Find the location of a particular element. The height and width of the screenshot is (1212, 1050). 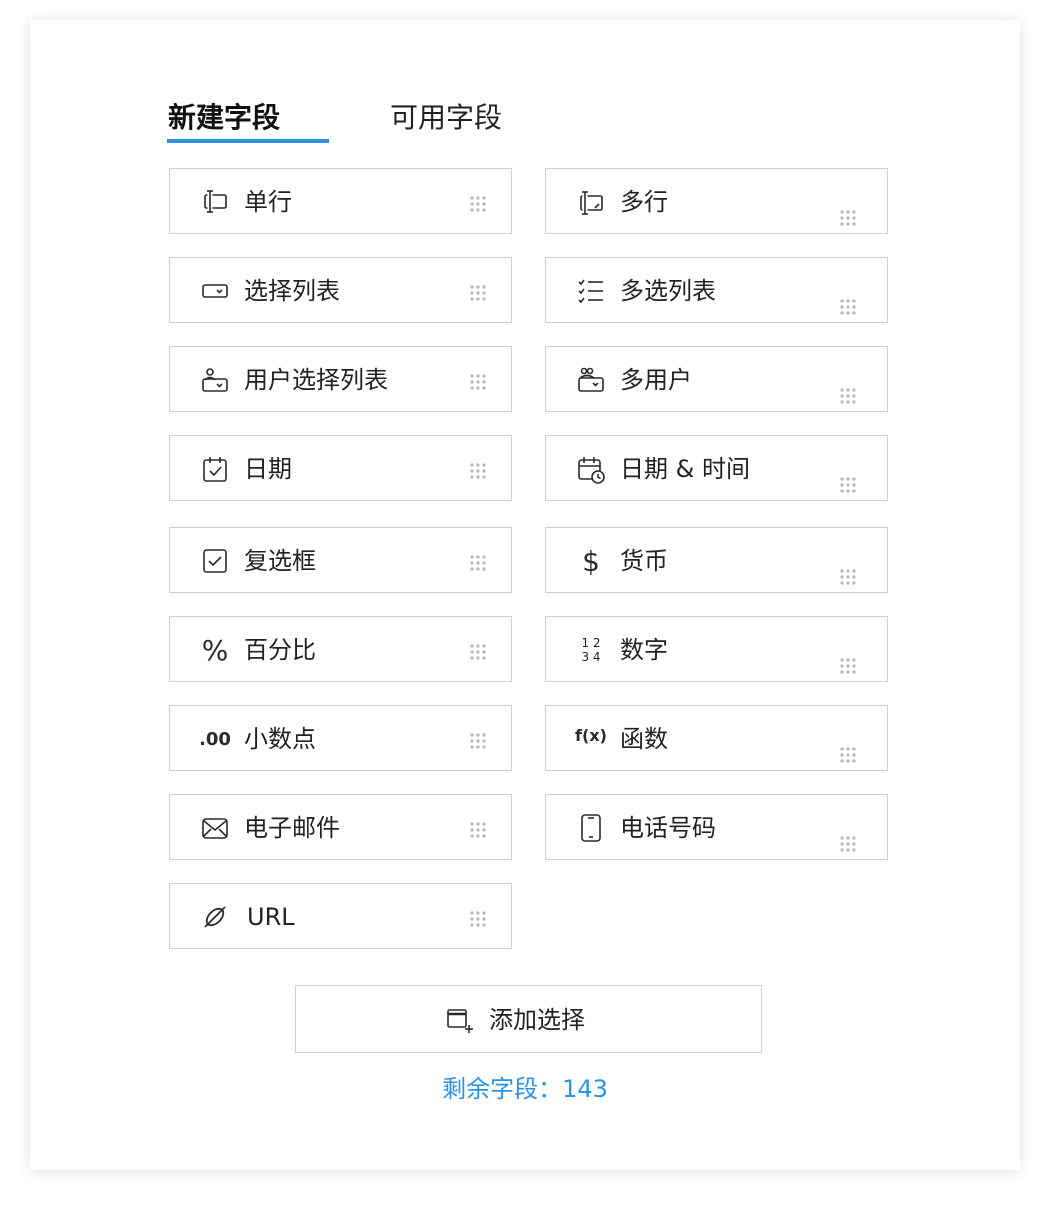

field-label: 小数点 is located at coordinates (280, 739).